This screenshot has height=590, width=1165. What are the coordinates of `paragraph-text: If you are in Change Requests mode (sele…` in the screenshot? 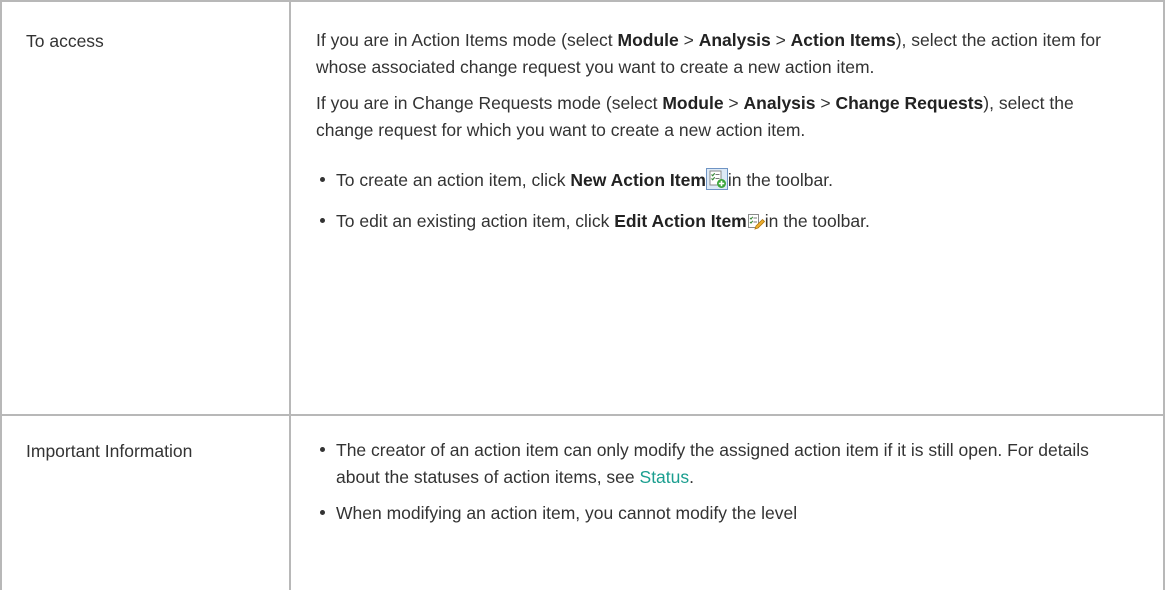 It's located at (489, 103).